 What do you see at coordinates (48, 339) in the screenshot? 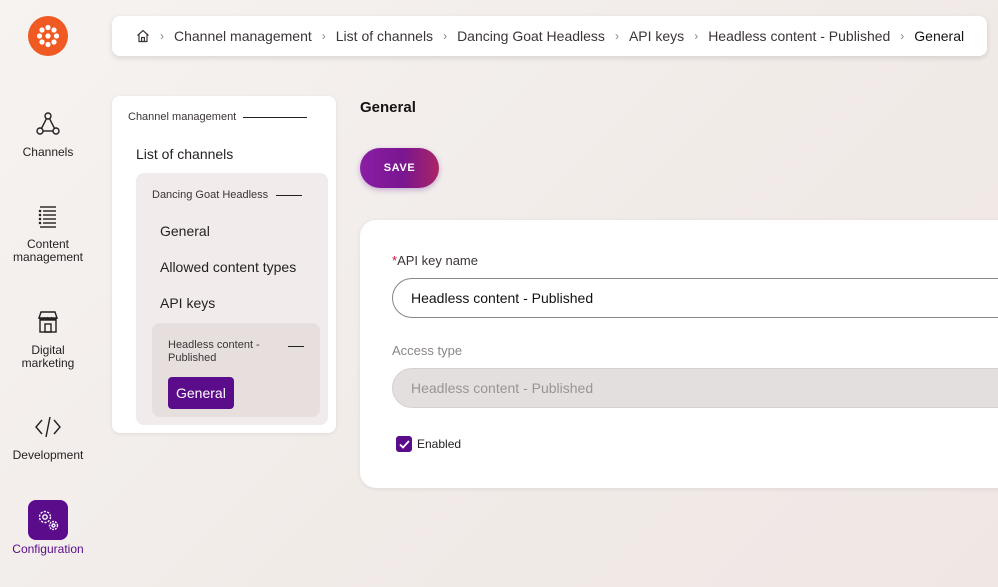
I see `nav-item-digital-marketing: Digital marketing` at bounding box center [48, 339].